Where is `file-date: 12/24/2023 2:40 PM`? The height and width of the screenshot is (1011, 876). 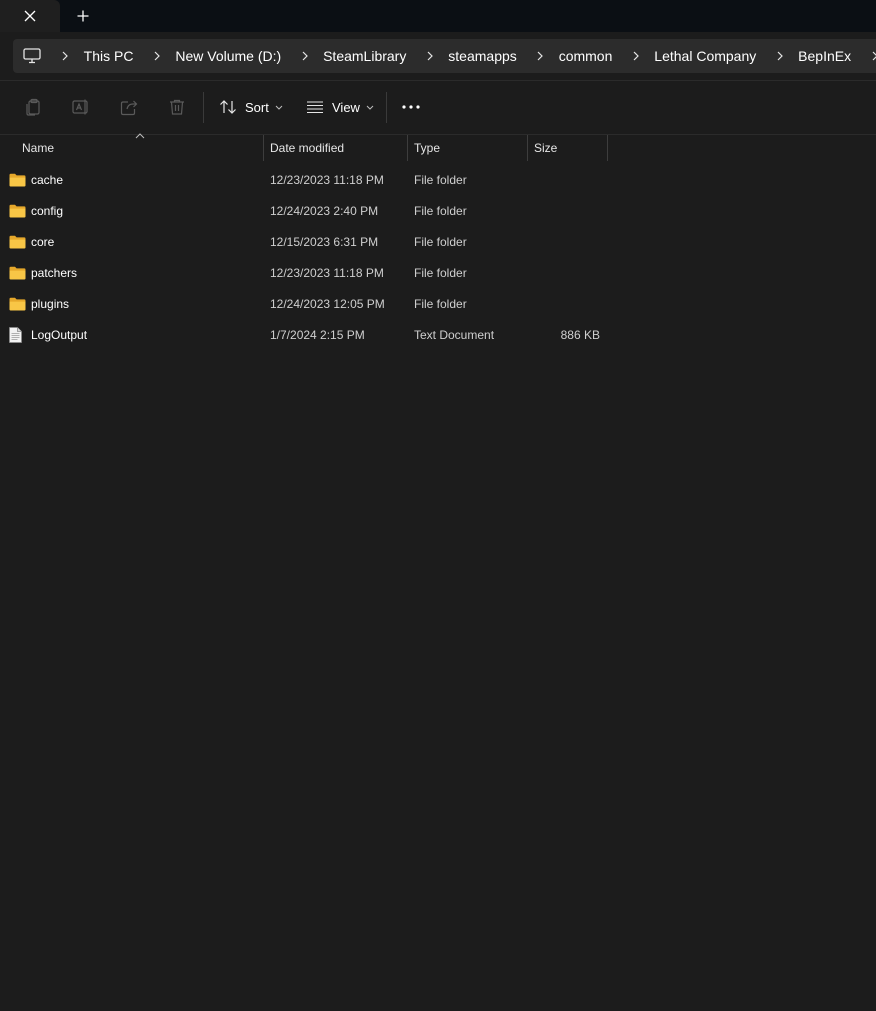
file-date: 12/24/2023 2:40 PM is located at coordinates (324, 210).